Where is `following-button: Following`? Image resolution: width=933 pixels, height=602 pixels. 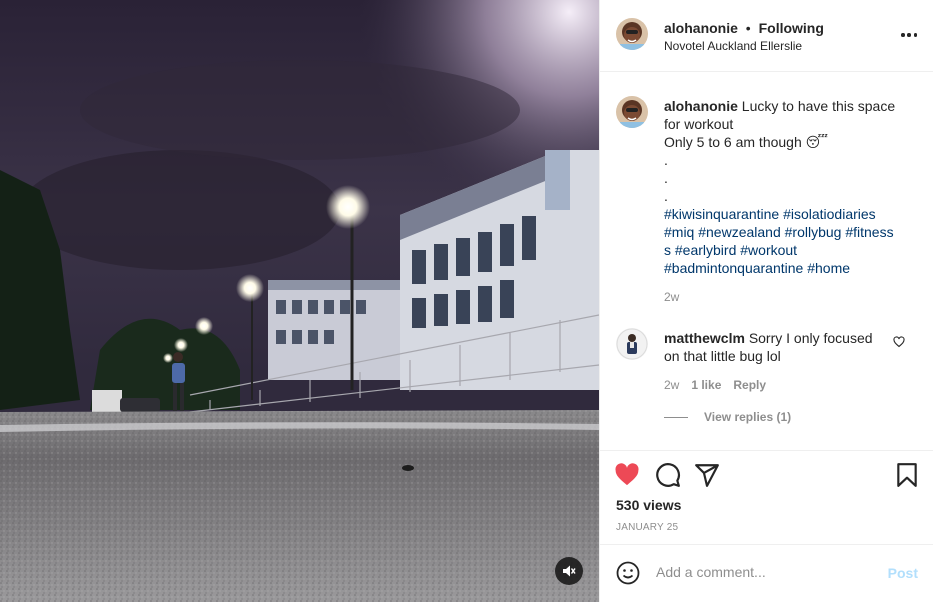
following-button: Following is located at coordinates (791, 28).